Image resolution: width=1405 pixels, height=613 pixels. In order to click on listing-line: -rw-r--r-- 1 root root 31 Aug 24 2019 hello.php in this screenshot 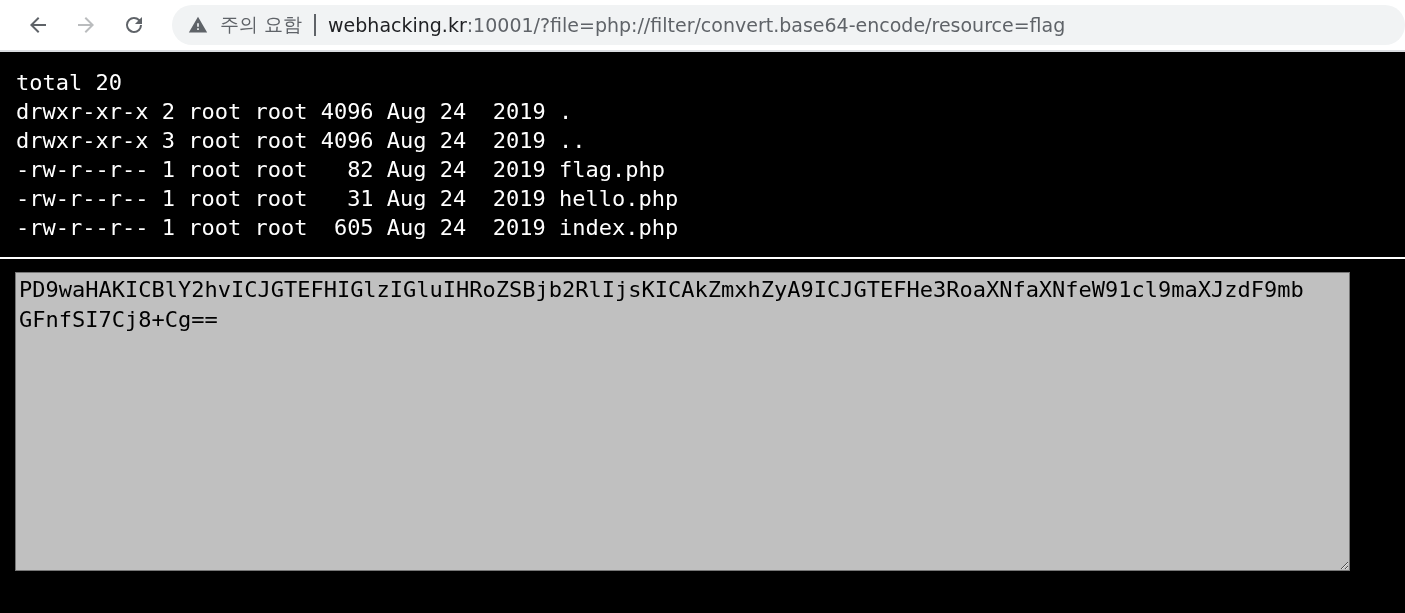, I will do `click(347, 199)`.